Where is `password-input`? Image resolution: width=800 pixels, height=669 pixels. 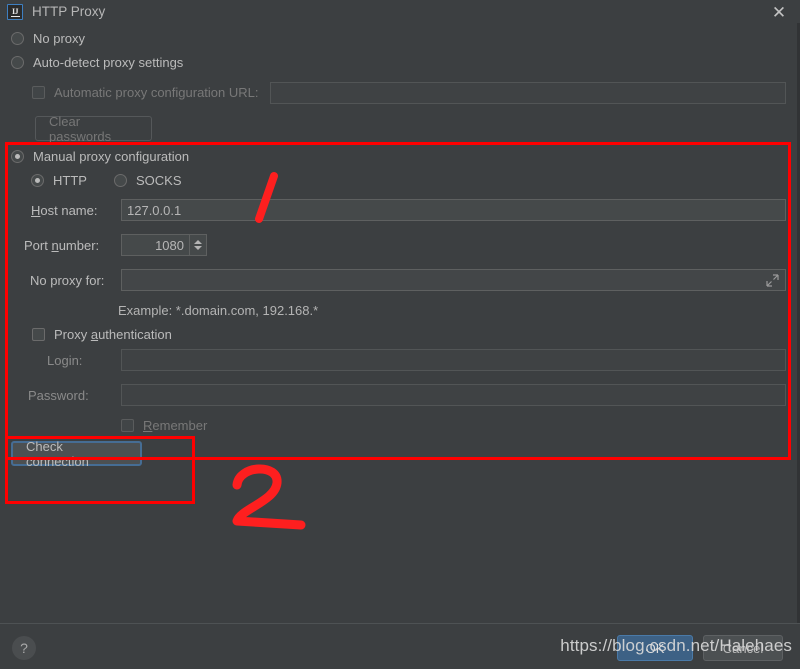 password-input is located at coordinates (453, 395).